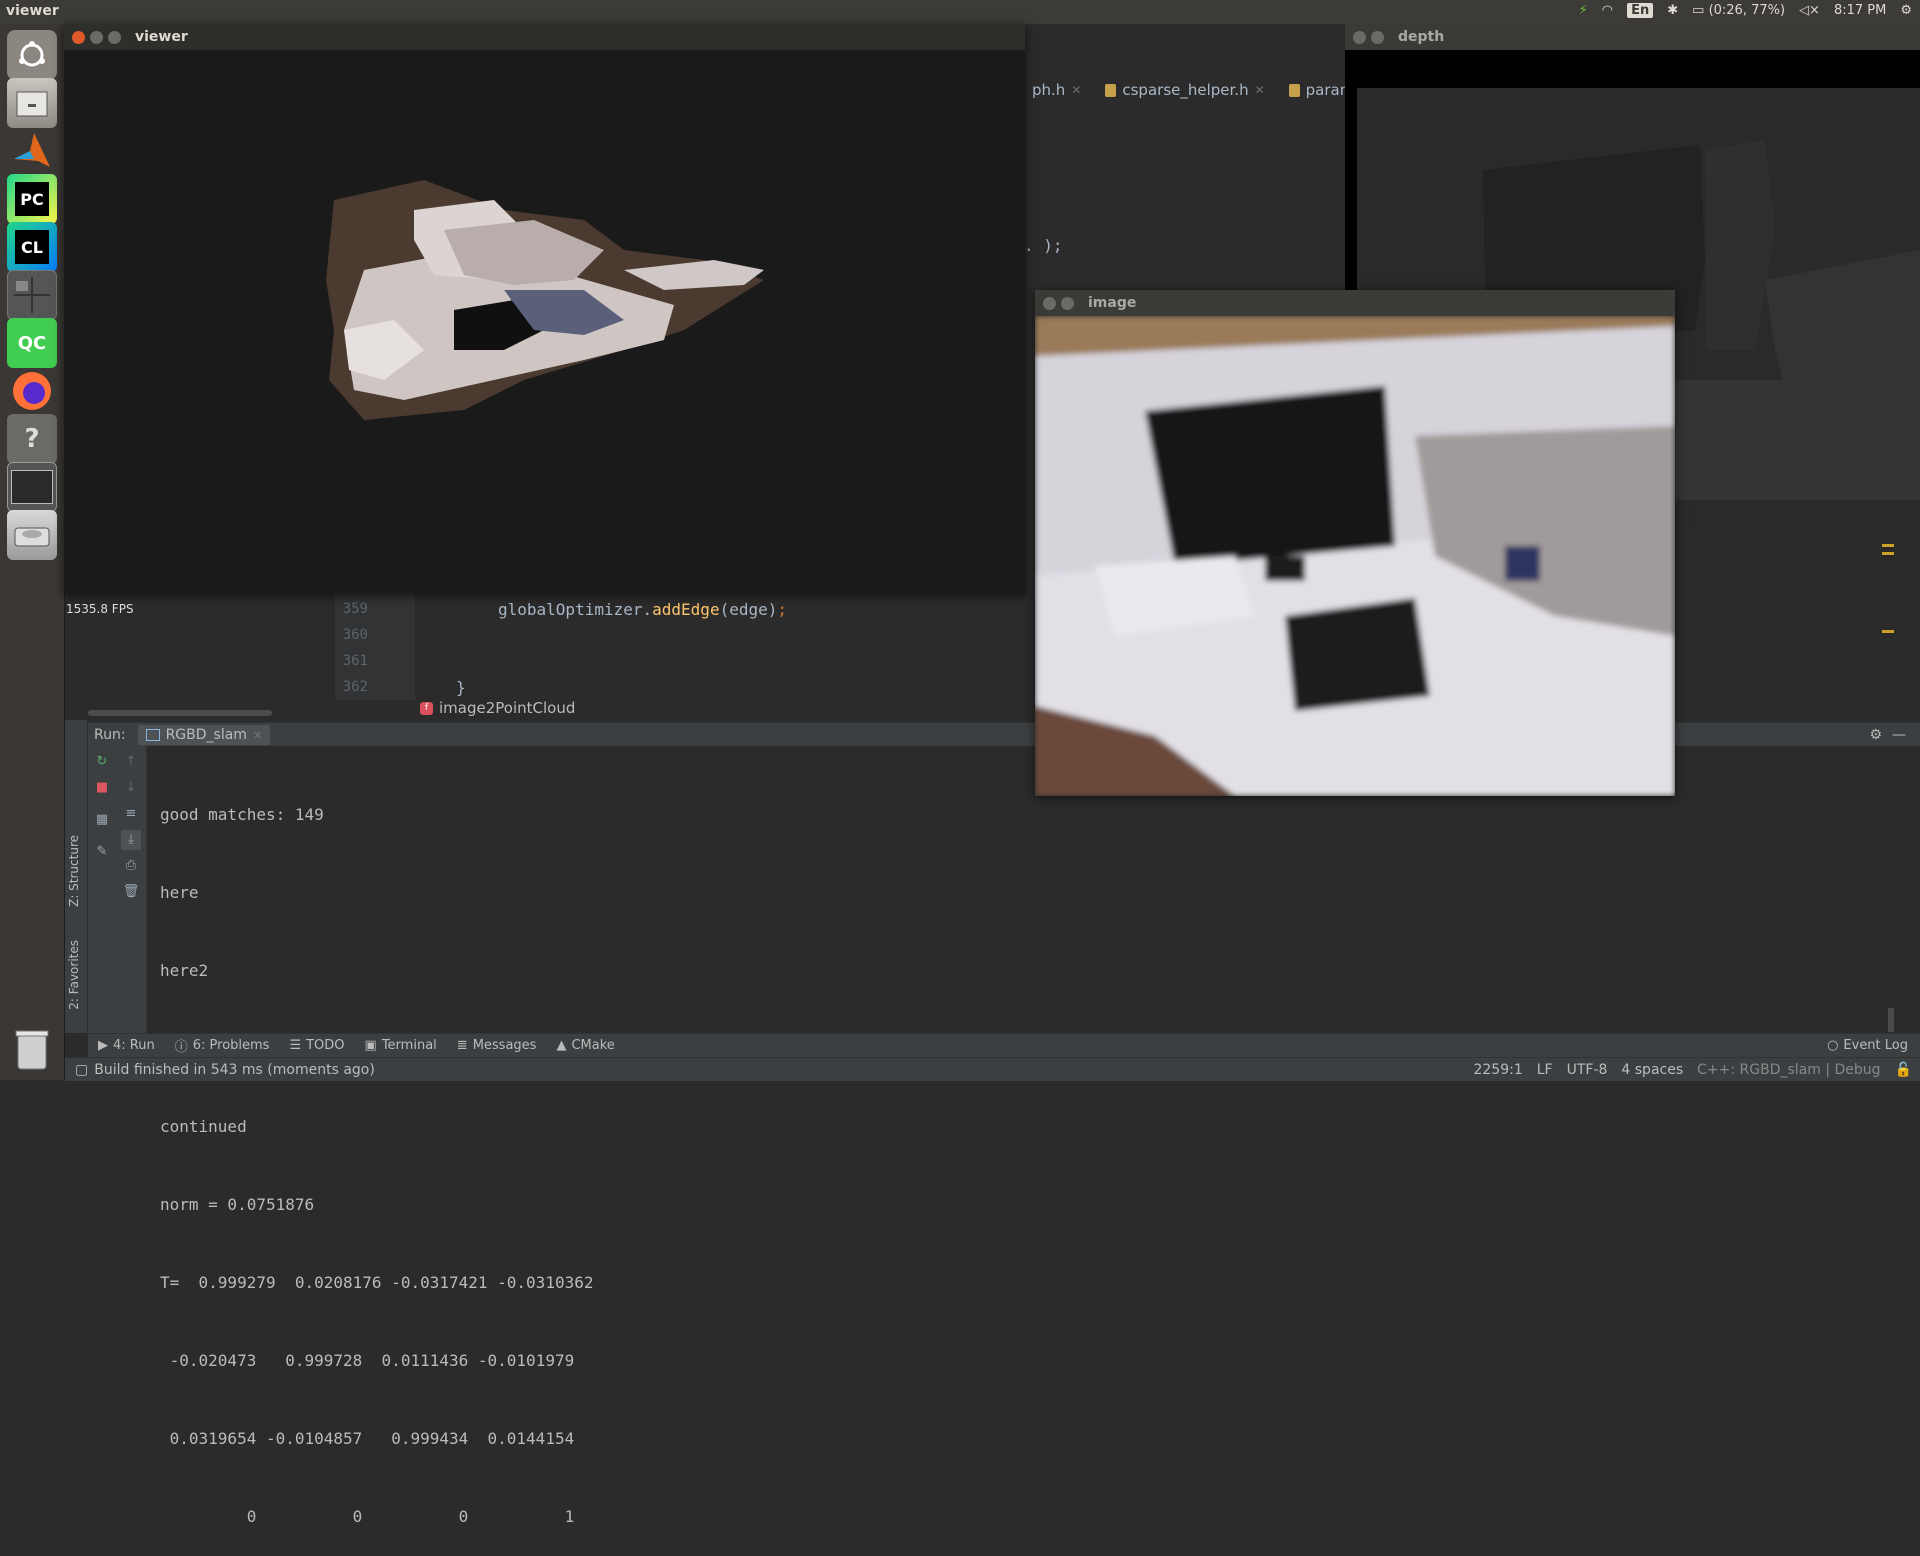  I want to click on clion-label: CL, so click(32, 247).